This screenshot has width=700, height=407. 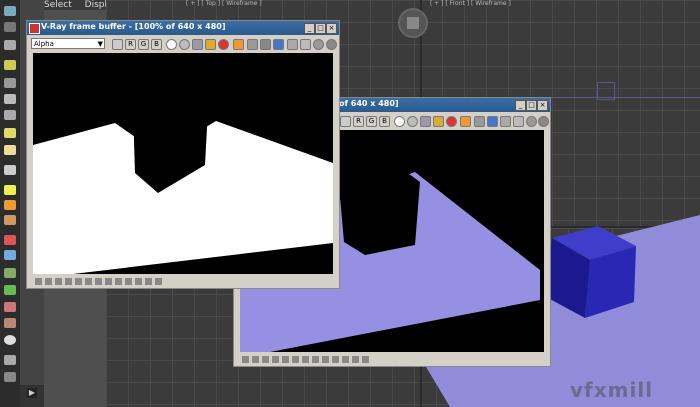 I want to click on vray-logo-icon, so click(x=34, y=28).